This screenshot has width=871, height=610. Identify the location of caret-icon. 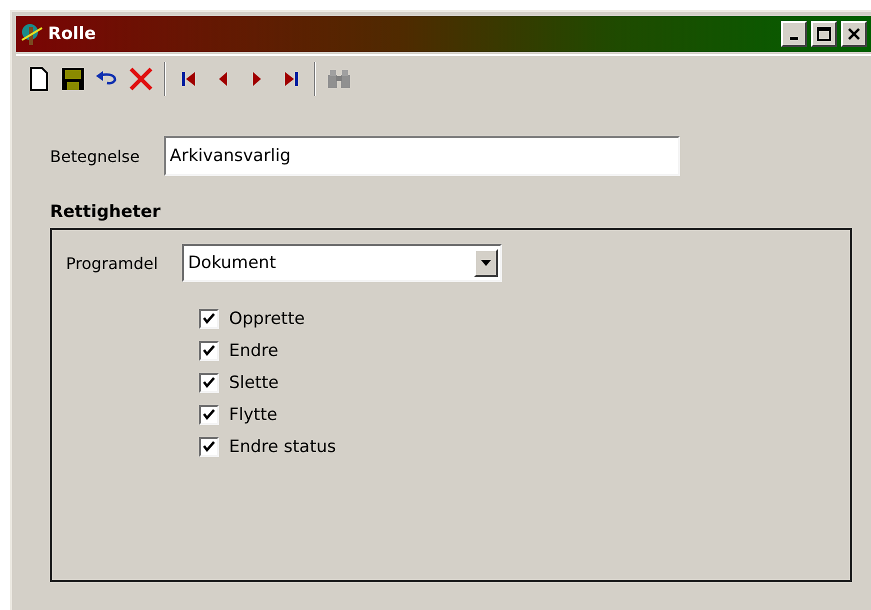
(486, 263).